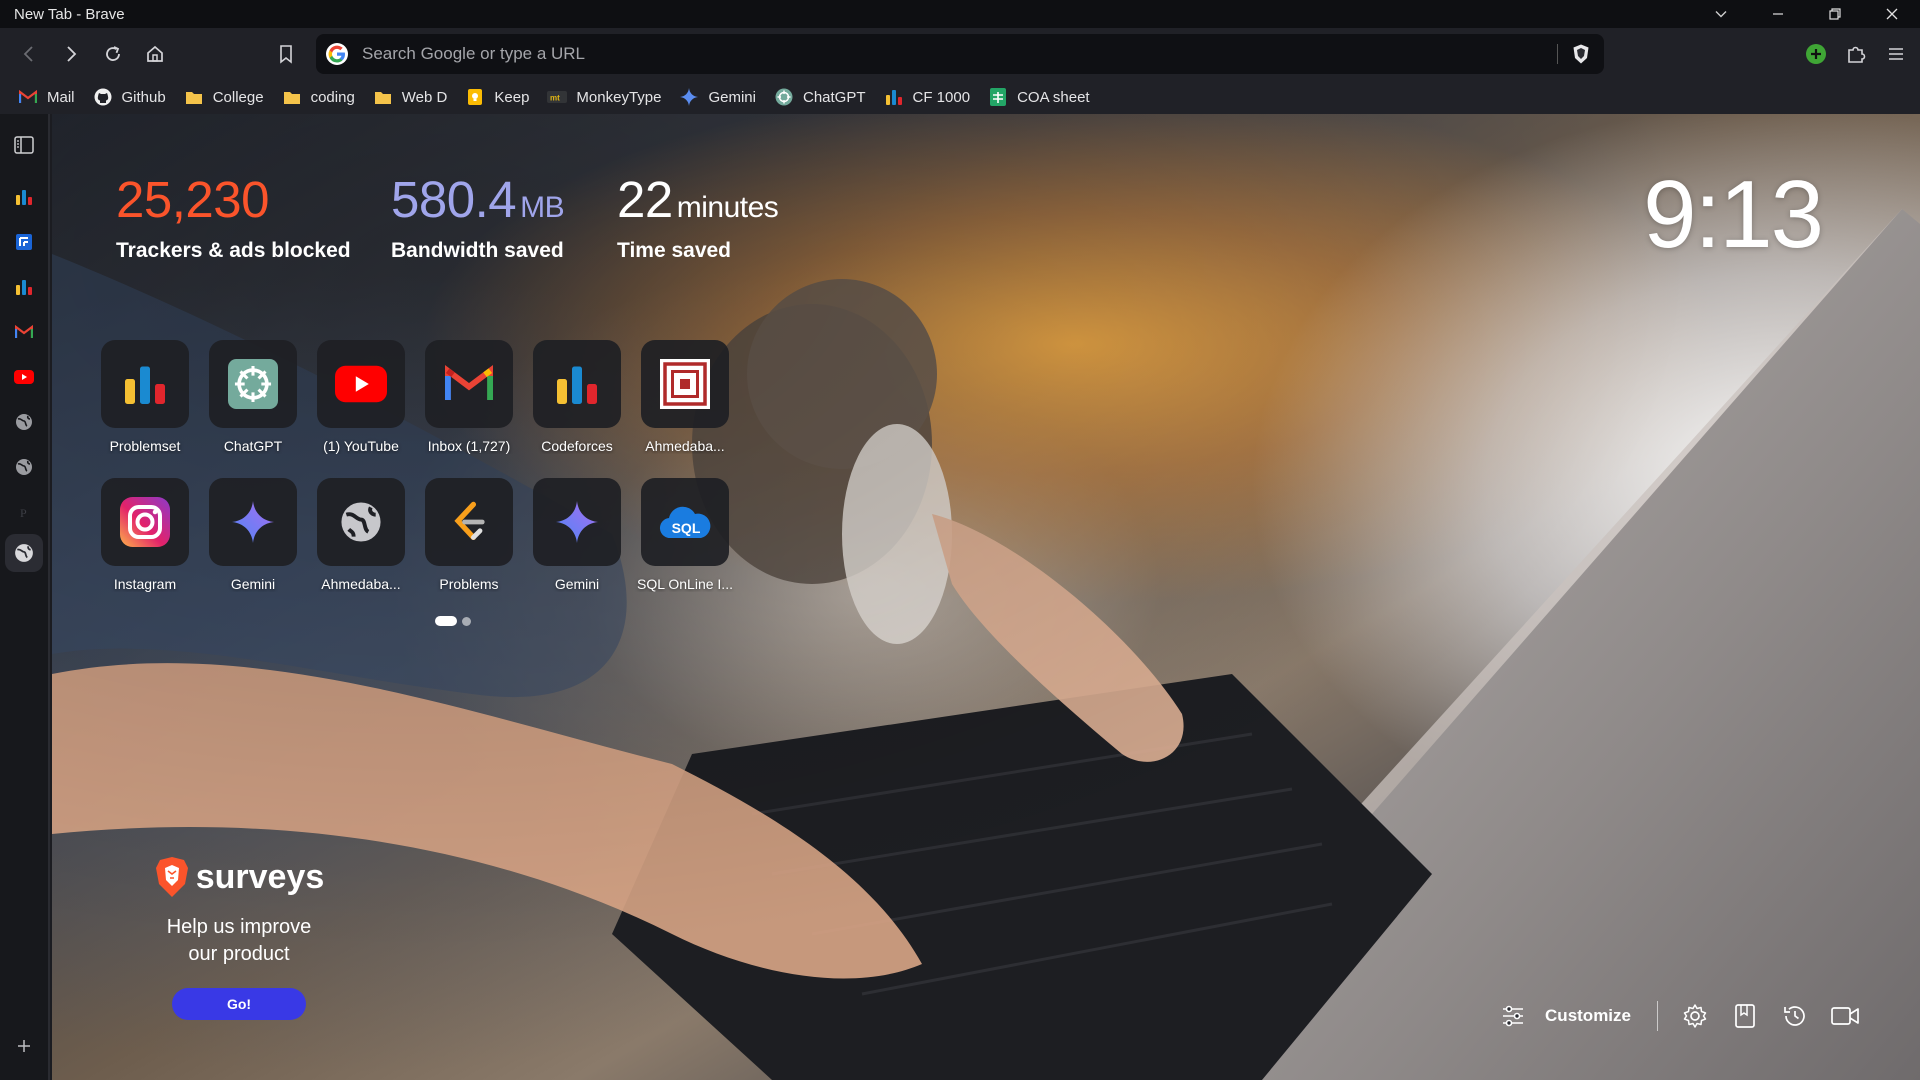 This screenshot has height=1080, width=1920. I want to click on bookmark-mail: Mail, so click(51, 97).